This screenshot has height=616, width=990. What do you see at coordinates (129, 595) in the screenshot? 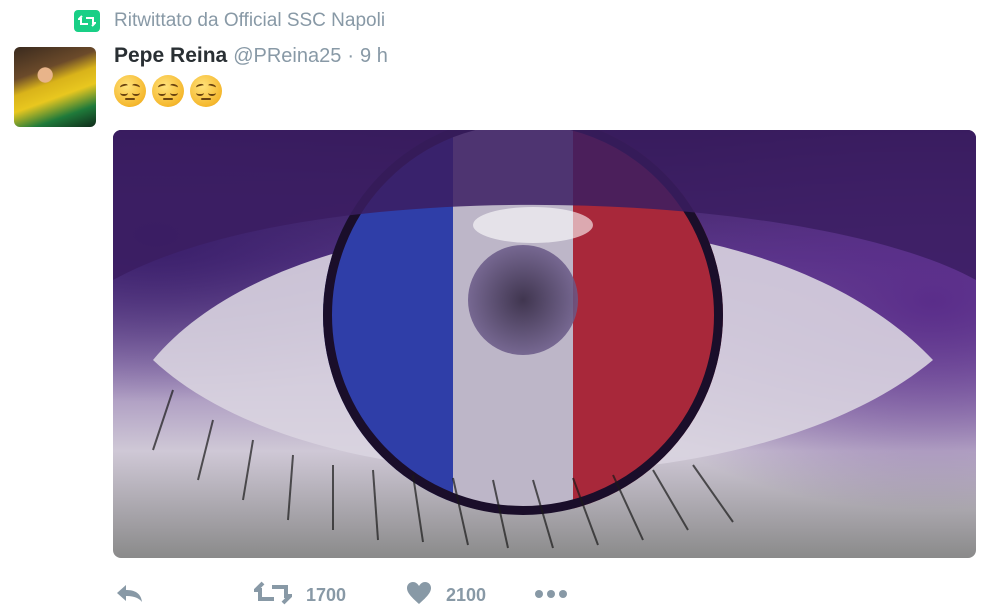
I see `reply-icon` at bounding box center [129, 595].